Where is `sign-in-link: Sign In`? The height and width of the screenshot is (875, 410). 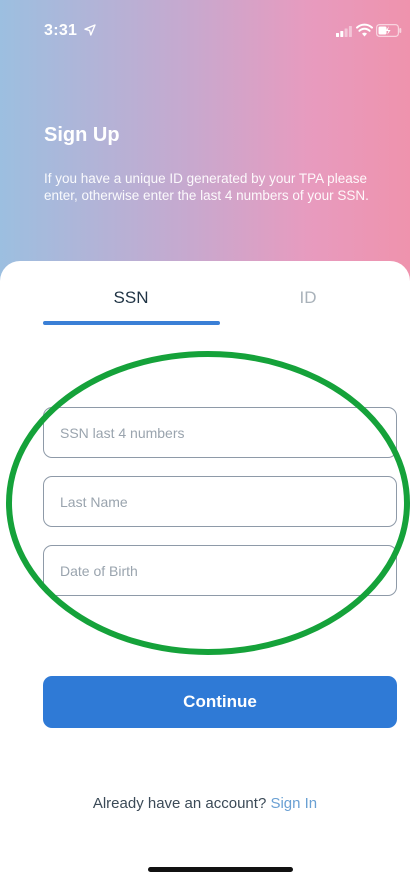 sign-in-link: Sign In is located at coordinates (293, 803).